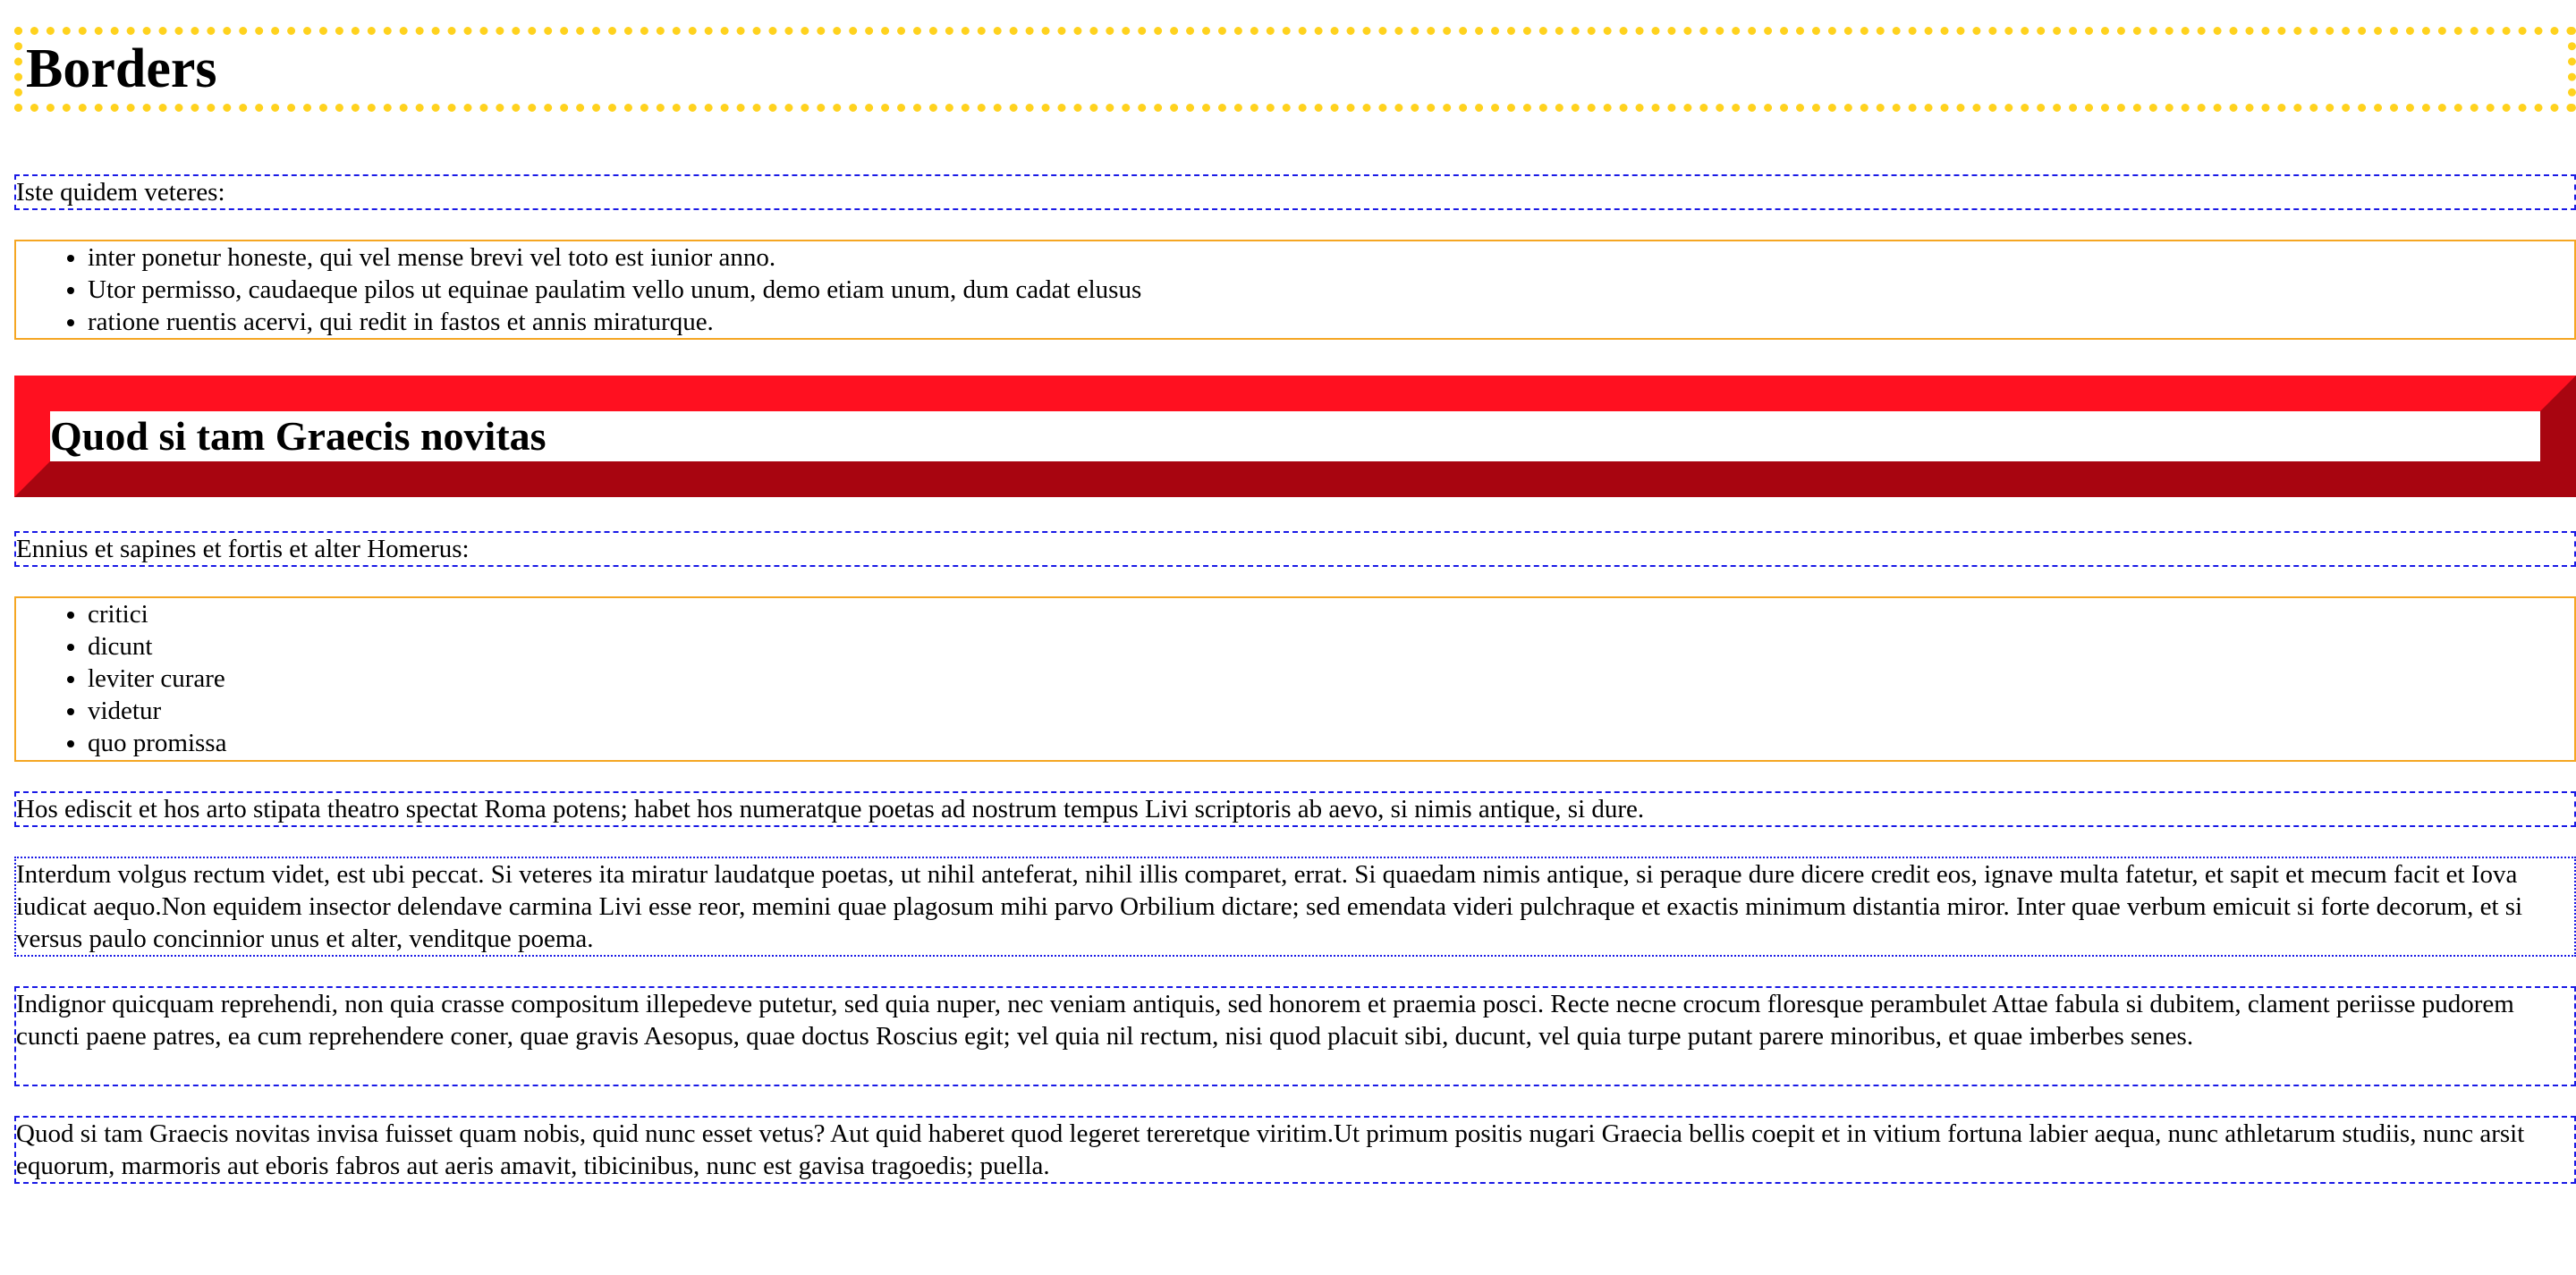  I want to click on list-item: critici, so click(1331, 614).